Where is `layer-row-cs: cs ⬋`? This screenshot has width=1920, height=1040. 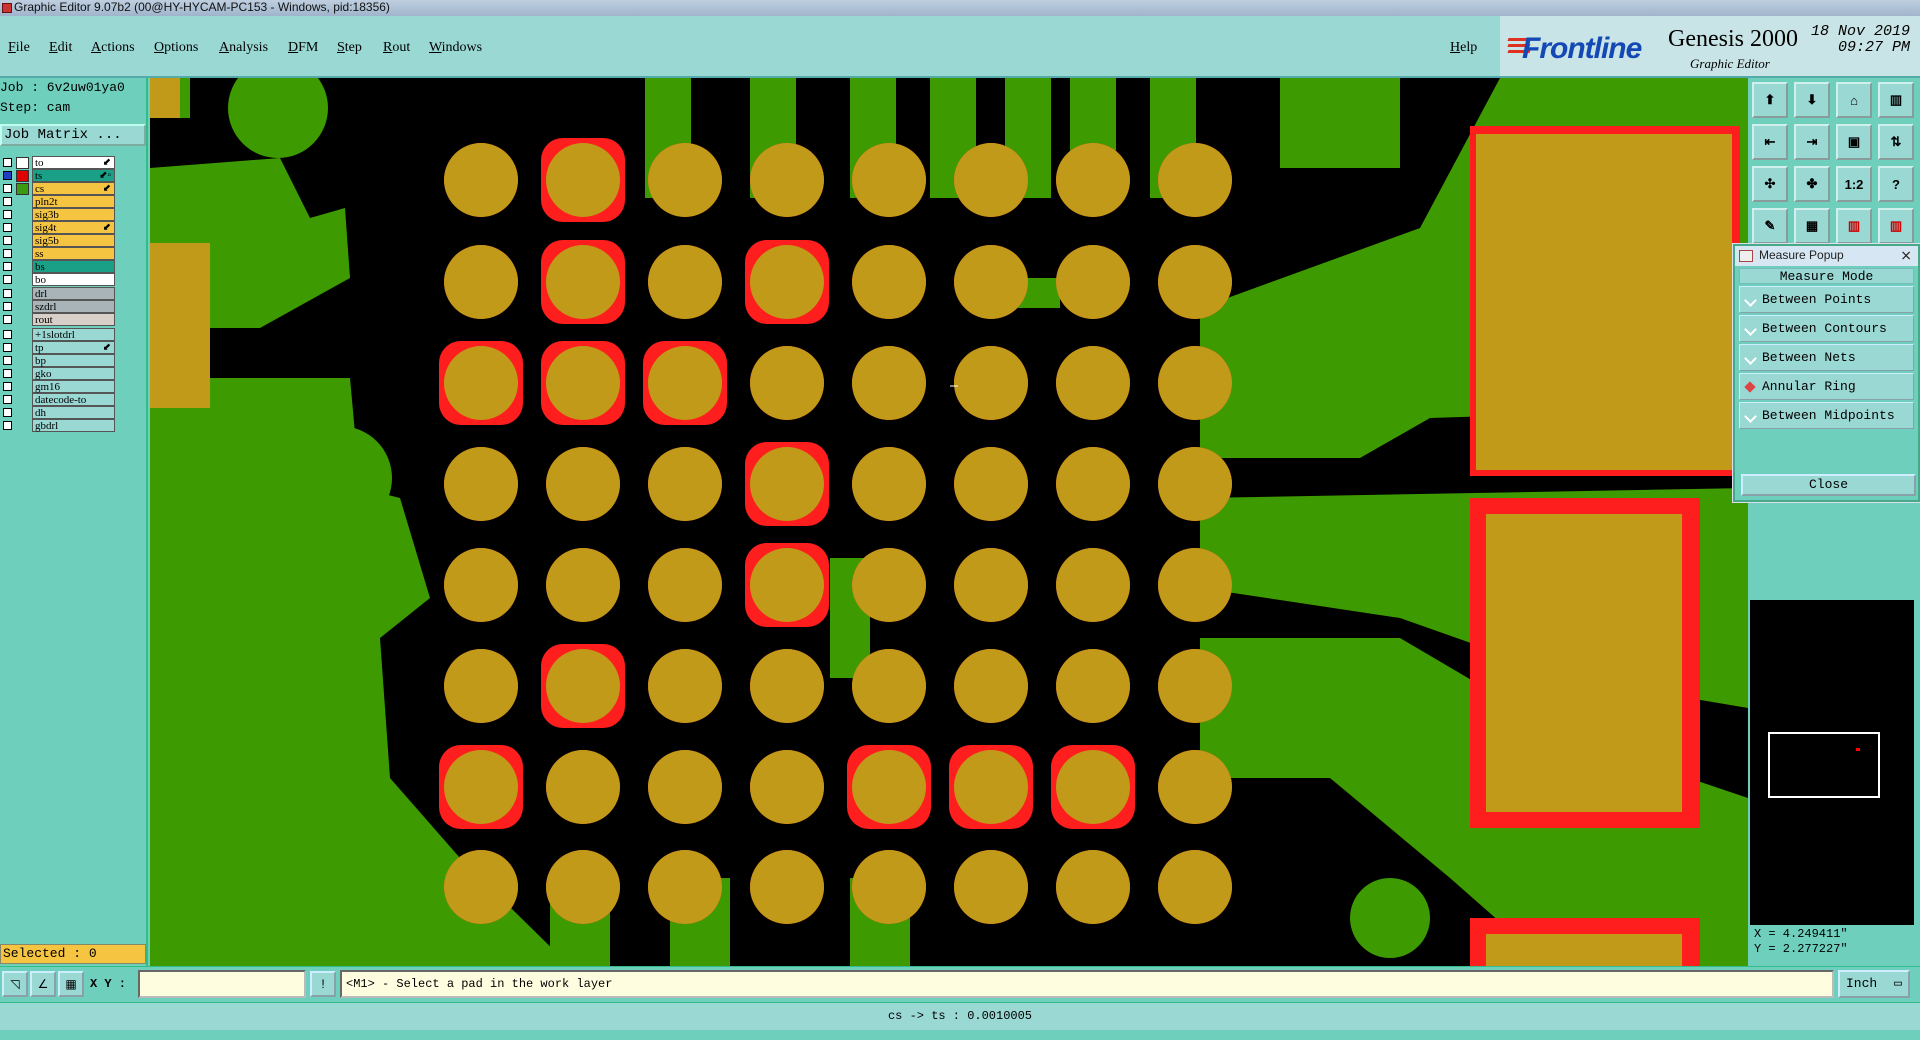 layer-row-cs: cs ⬋ is located at coordinates (59, 189).